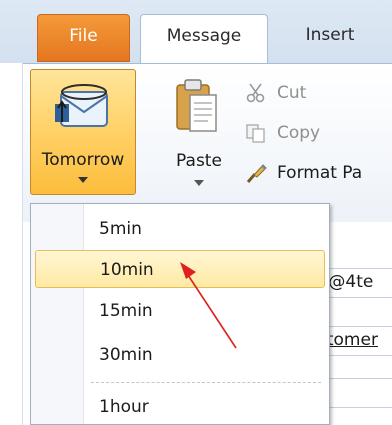 Image resolution: width=392 pixels, height=425 pixels. What do you see at coordinates (180, 311) in the screenshot?
I see `menu-item-15min: 15min` at bounding box center [180, 311].